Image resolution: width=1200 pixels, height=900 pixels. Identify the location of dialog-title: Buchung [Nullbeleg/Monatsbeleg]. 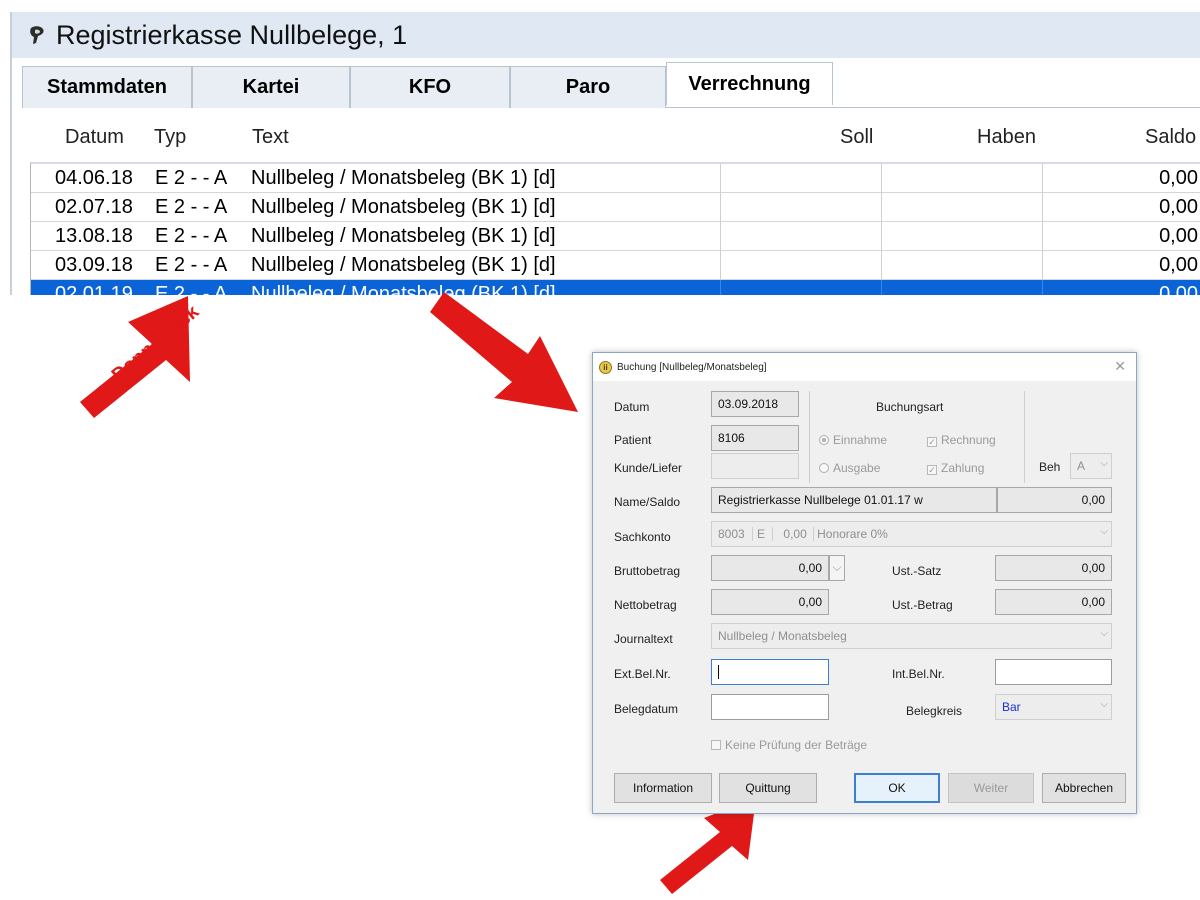
(692, 367).